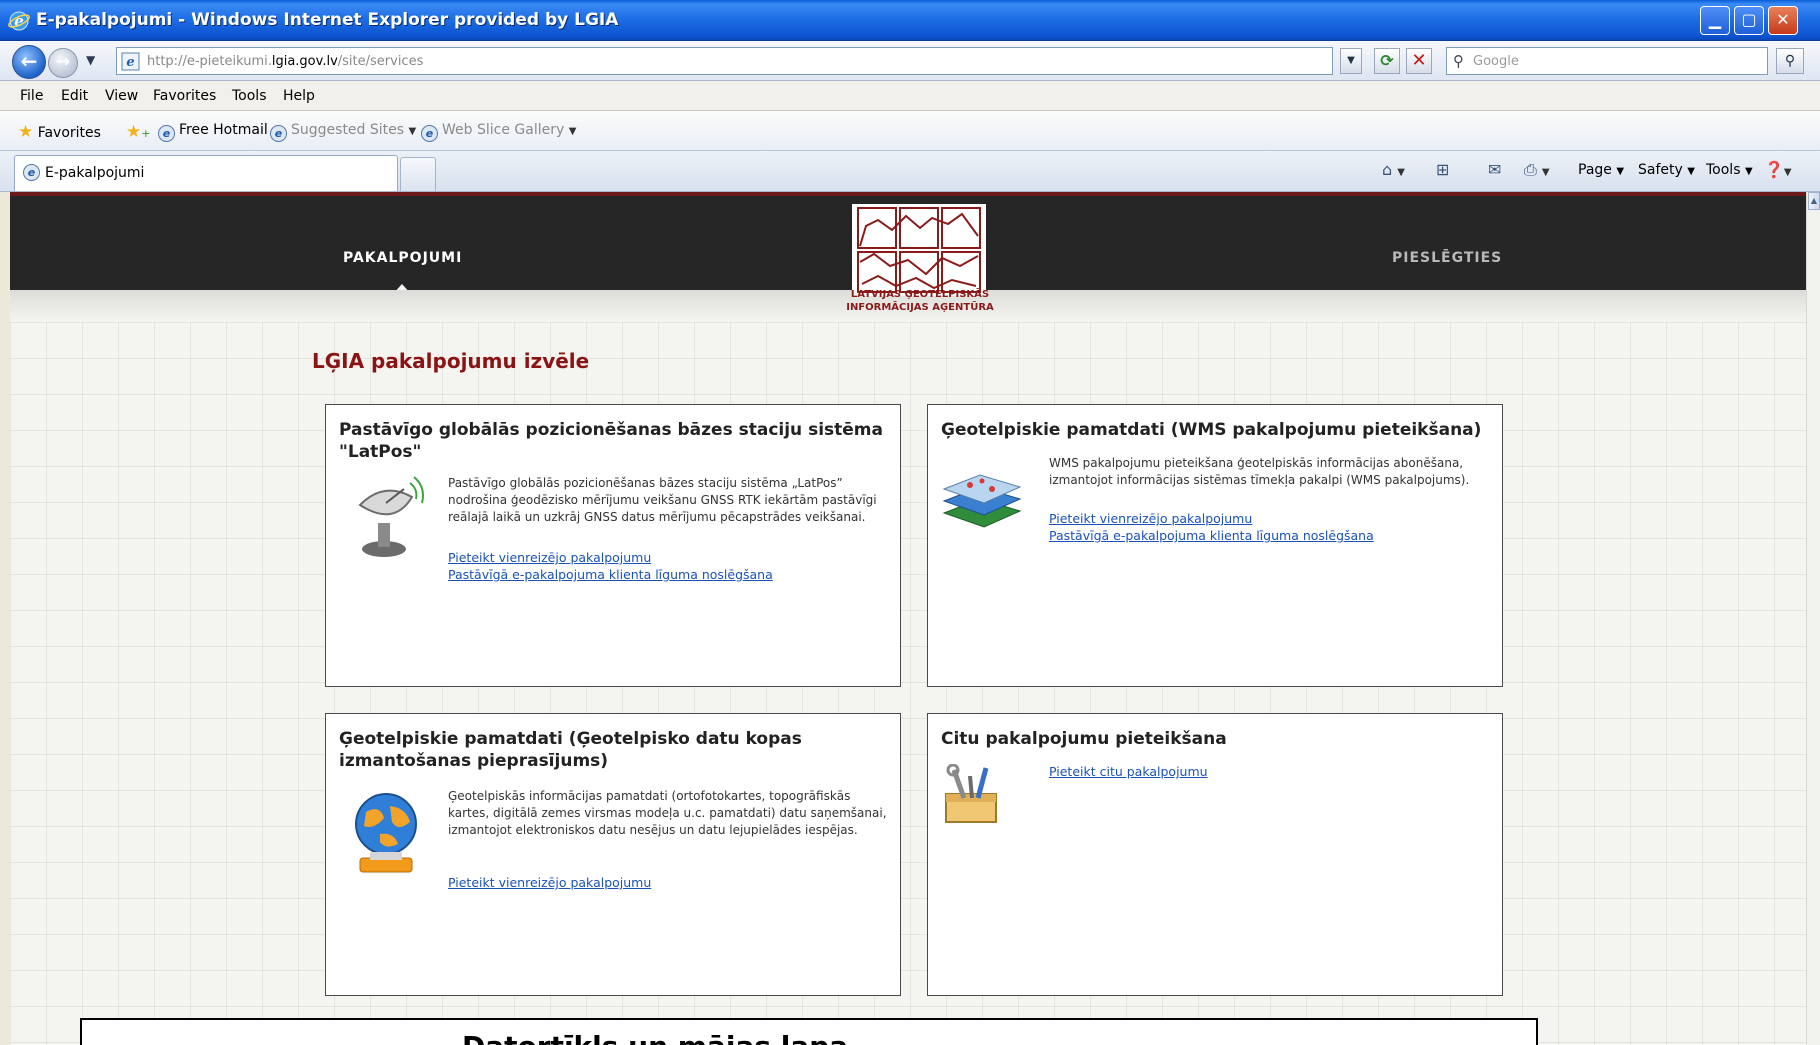 The image size is (1820, 1045). What do you see at coordinates (1778, 169) in the screenshot?
I see `help-icon: ❓▼` at bounding box center [1778, 169].